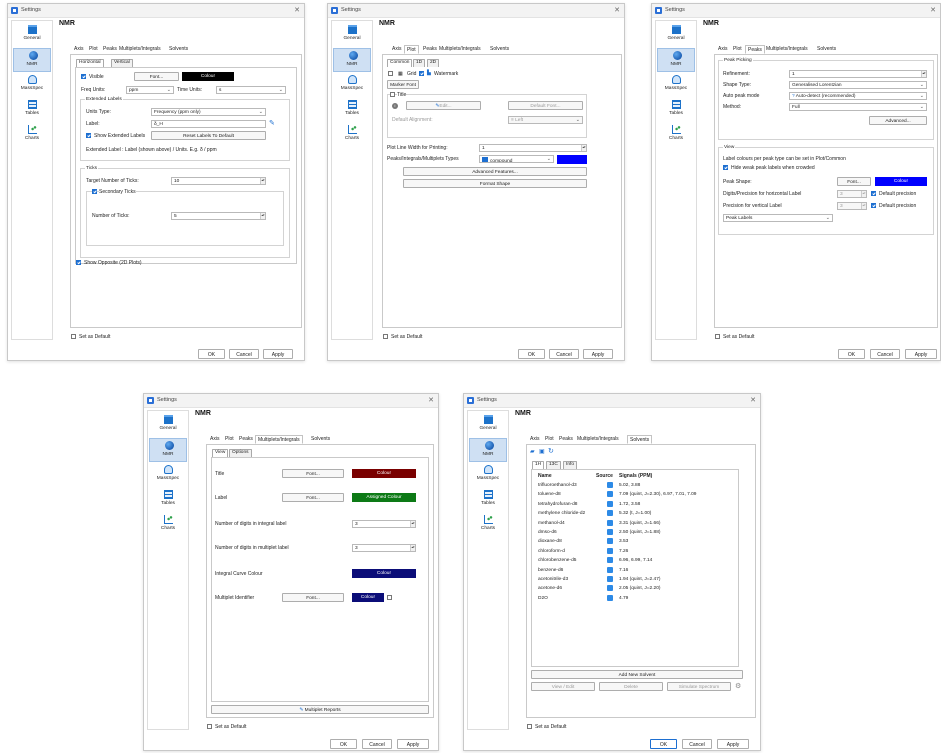 The height and width of the screenshot is (753, 941). What do you see at coordinates (635, 542) in the screenshot?
I see `table-row: dioxane-d8 3.53` at bounding box center [635, 542].